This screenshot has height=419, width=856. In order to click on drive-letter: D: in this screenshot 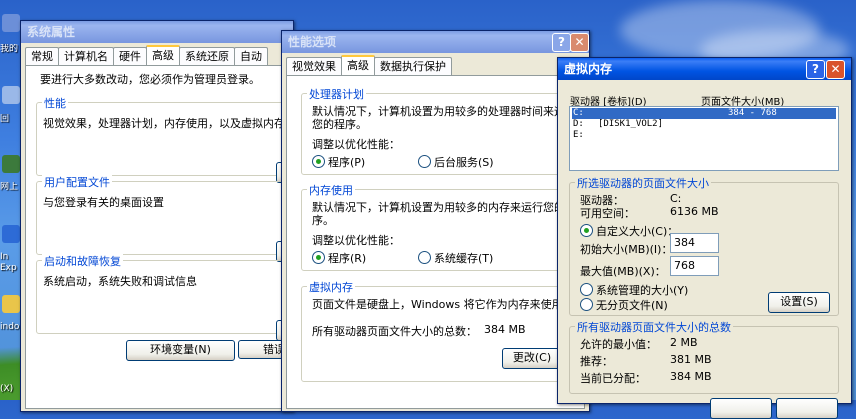, I will do `click(578, 124)`.